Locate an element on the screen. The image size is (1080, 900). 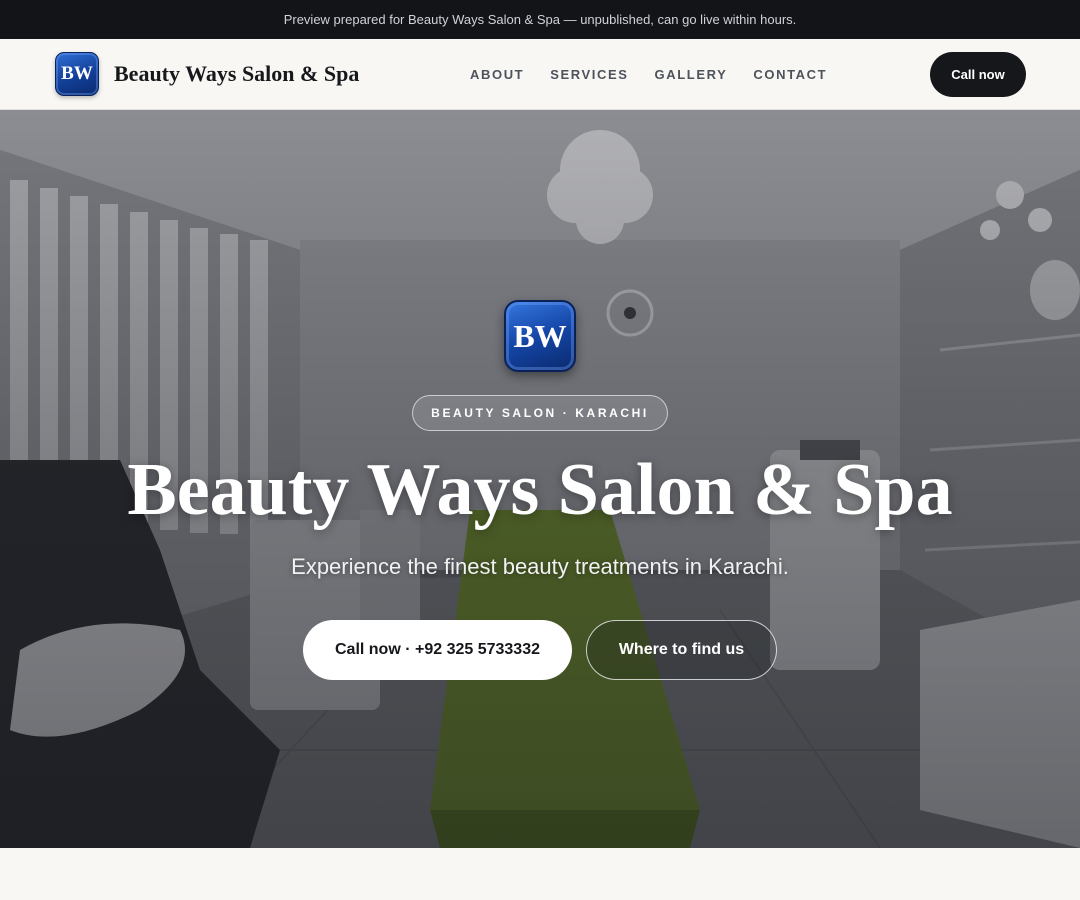
main-nav: ABOUT SERVICES GALLERY CONTACT is located at coordinates (661, 74).